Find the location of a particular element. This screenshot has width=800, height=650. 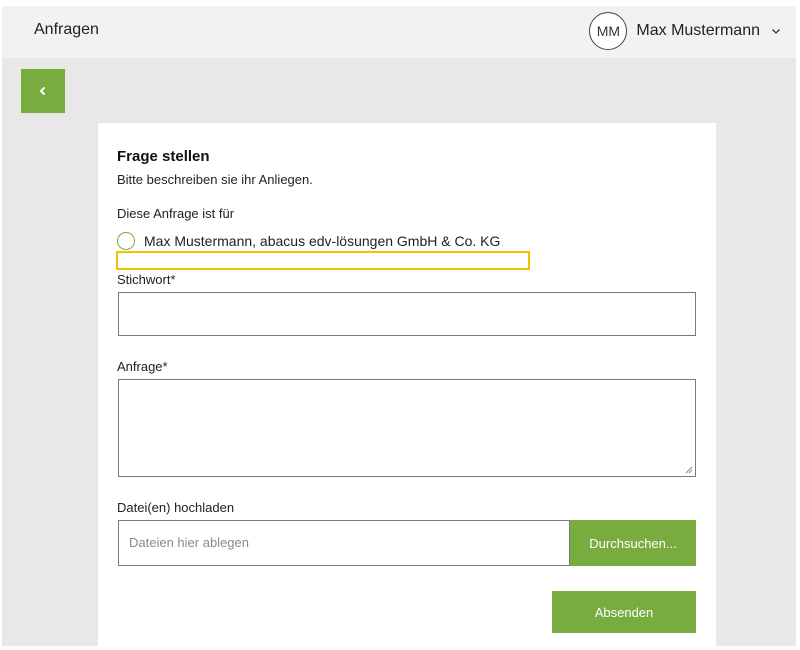

back-button is located at coordinates (43, 91).